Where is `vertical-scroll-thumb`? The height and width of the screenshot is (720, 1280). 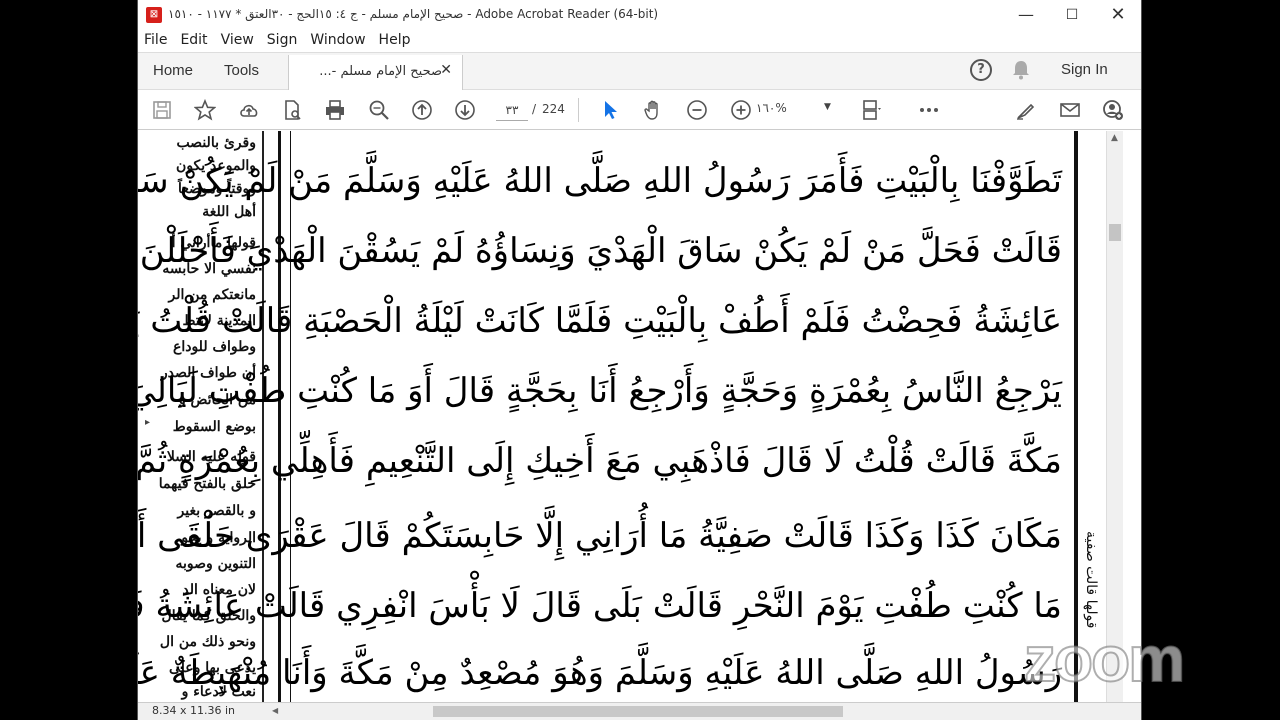 vertical-scroll-thumb is located at coordinates (1115, 232).